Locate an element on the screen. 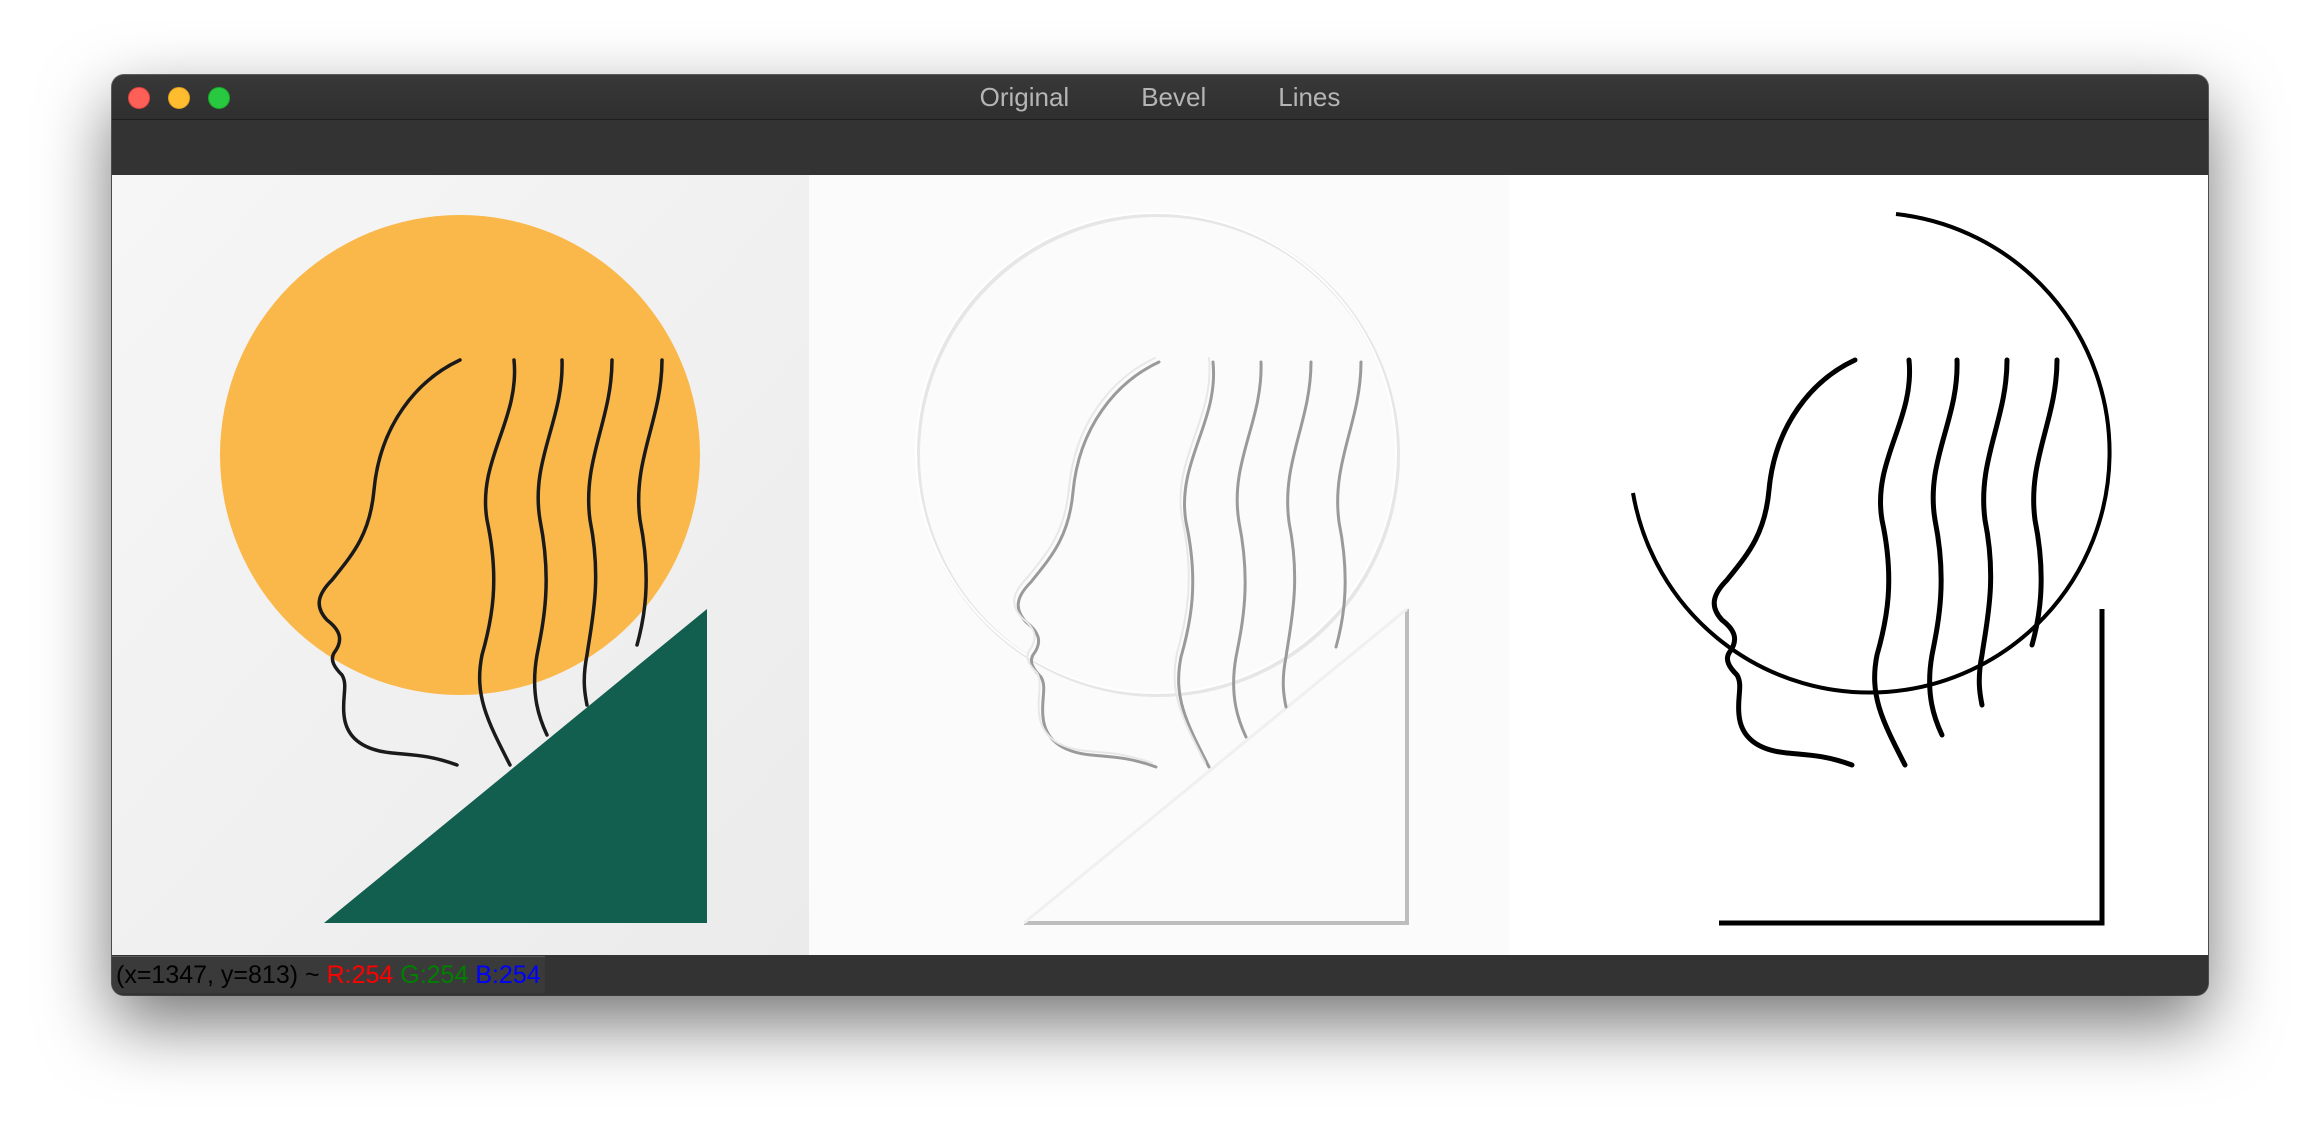 This screenshot has height=1144, width=2320. sun-circle is located at coordinates (460, 455).